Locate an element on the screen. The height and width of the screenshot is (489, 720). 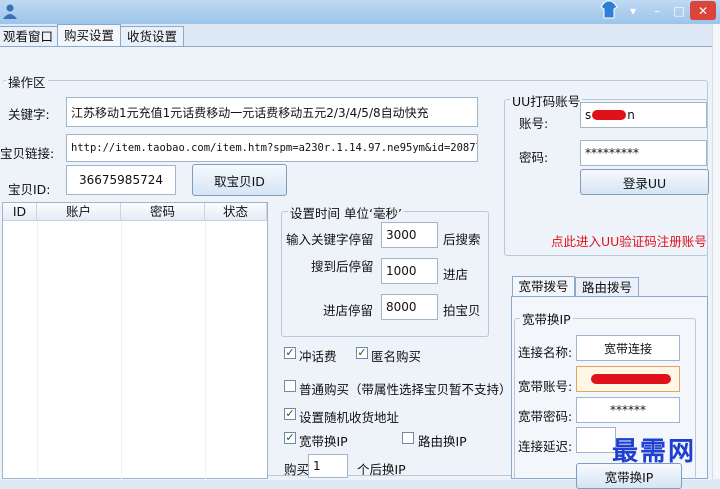
chevron-down-icon: ▾ is located at coordinates (633, 10).